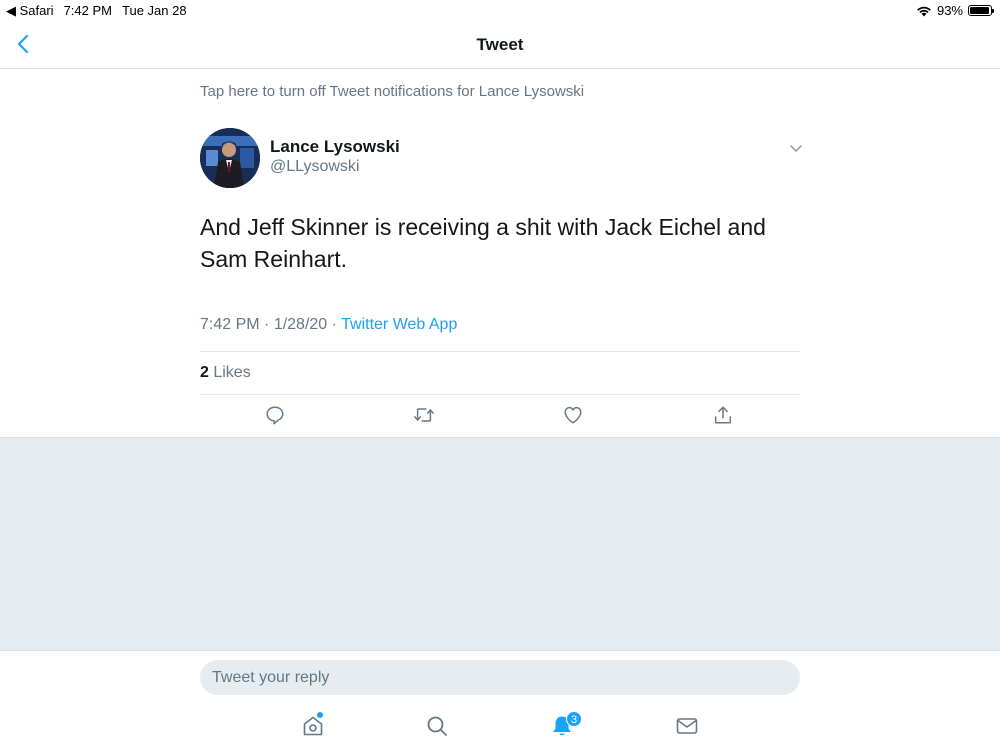  What do you see at coordinates (204, 372) in the screenshot?
I see `likes-number: 2` at bounding box center [204, 372].